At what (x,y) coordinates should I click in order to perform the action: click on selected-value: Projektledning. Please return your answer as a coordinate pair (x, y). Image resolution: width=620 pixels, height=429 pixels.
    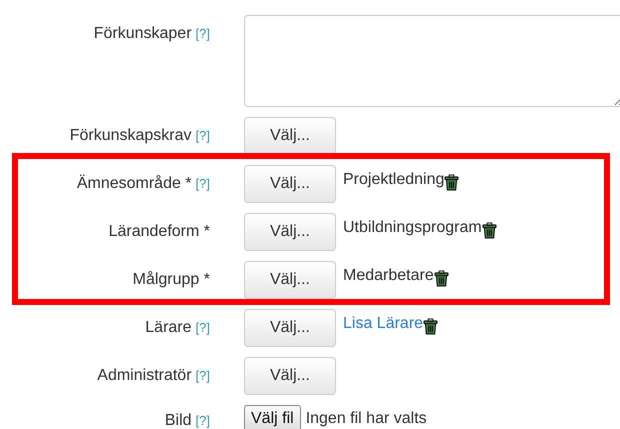
    Looking at the image, I should click on (393, 179).